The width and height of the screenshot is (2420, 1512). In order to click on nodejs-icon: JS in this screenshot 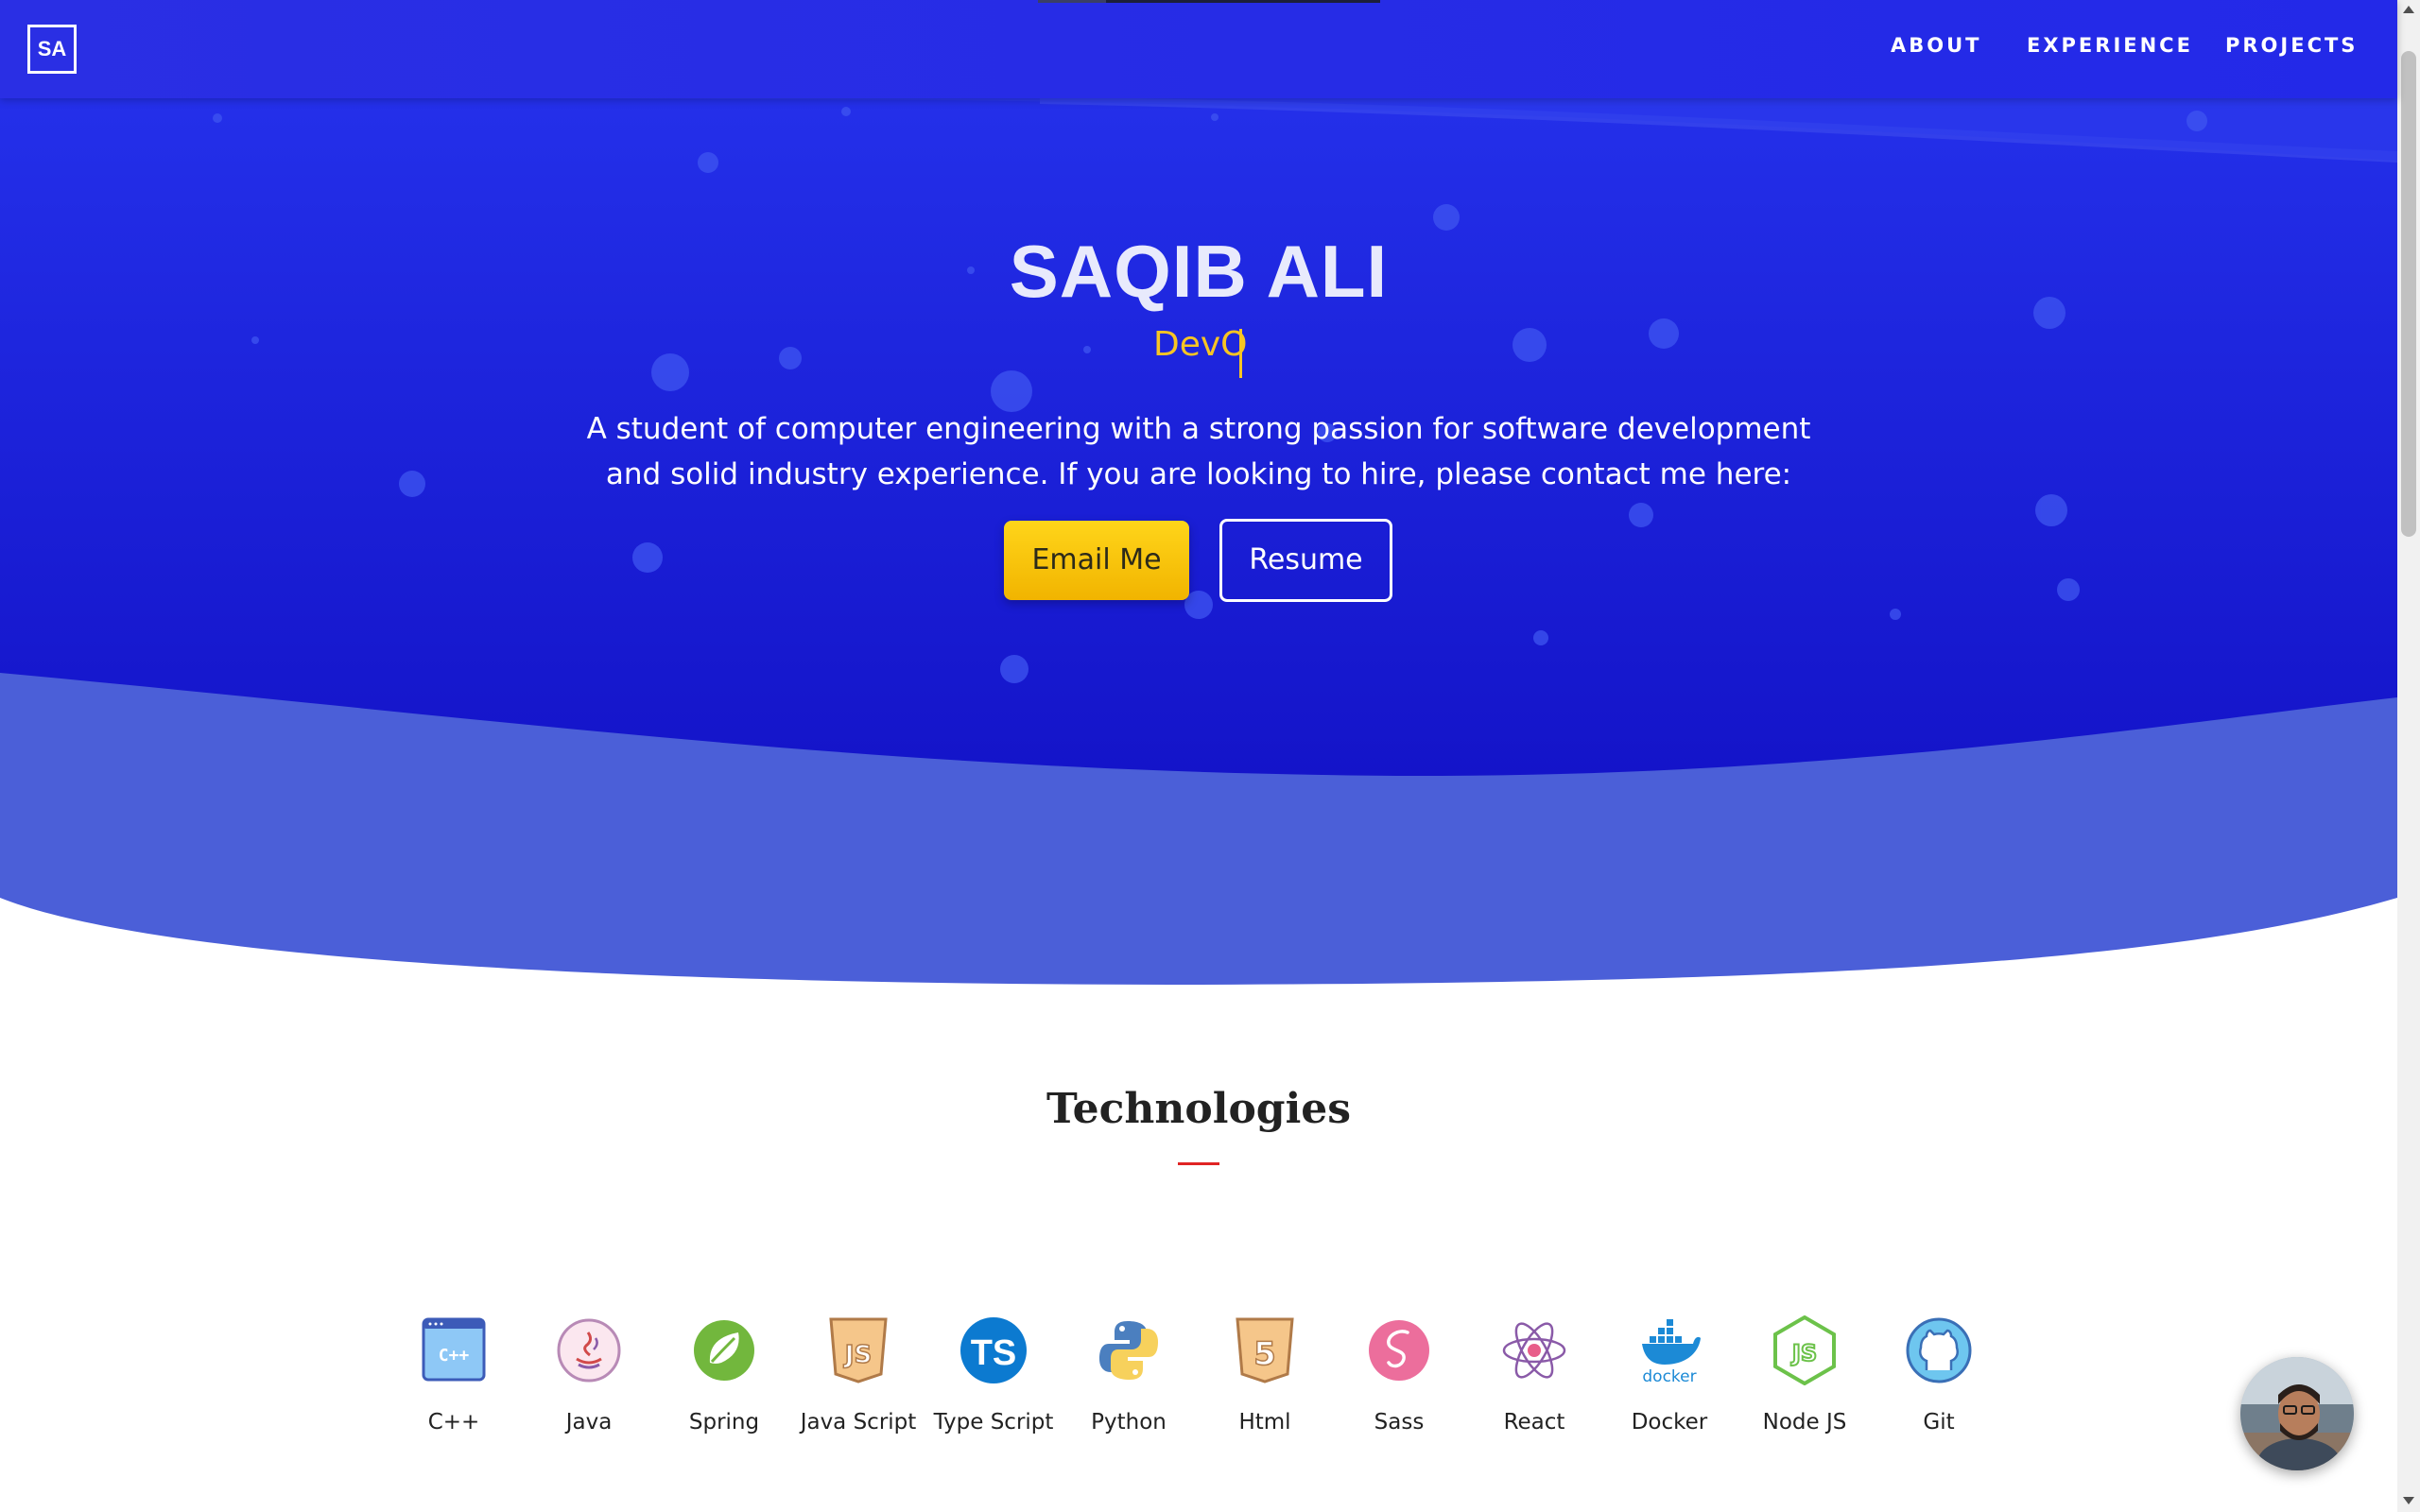, I will do `click(1804, 1350)`.